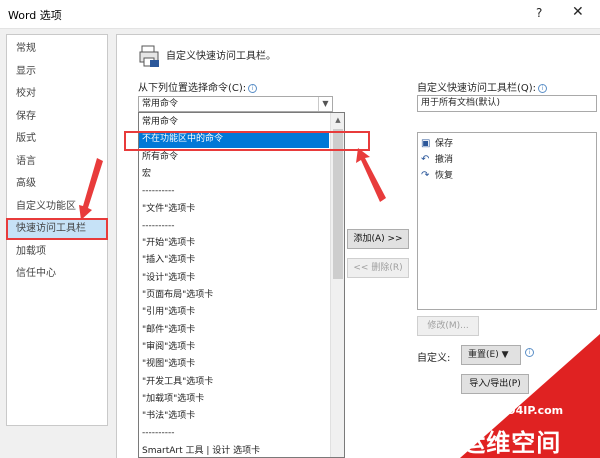 This screenshot has height=458, width=600. I want to click on qat-item-label: 保存, so click(444, 144).